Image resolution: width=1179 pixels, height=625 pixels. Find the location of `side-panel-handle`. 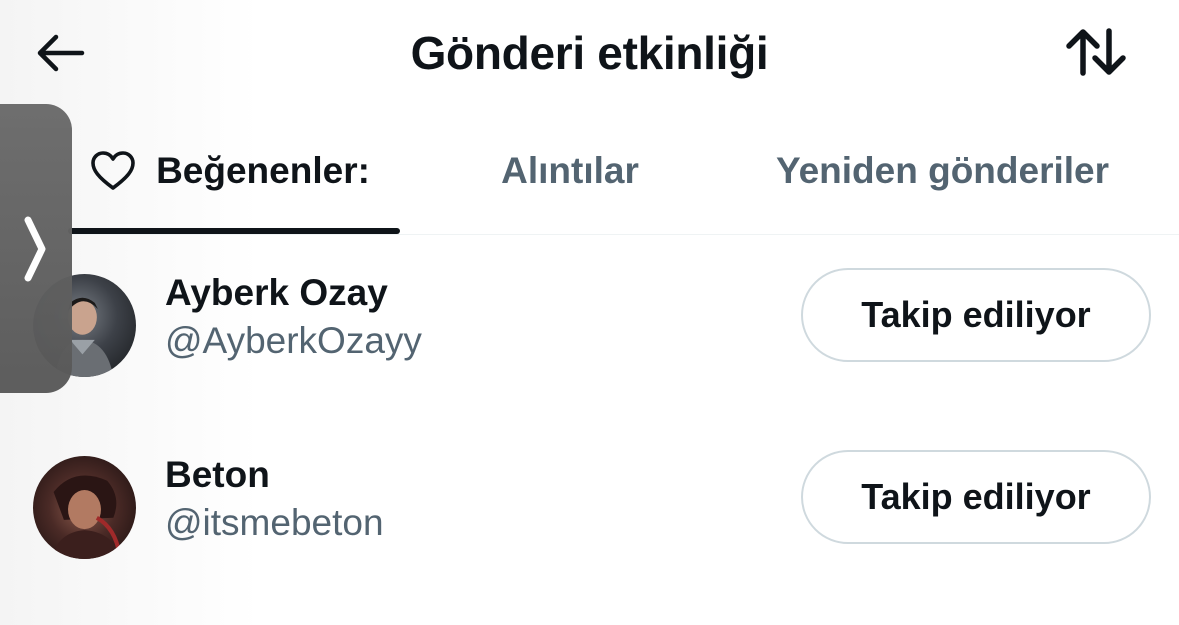

side-panel-handle is located at coordinates (36, 248).